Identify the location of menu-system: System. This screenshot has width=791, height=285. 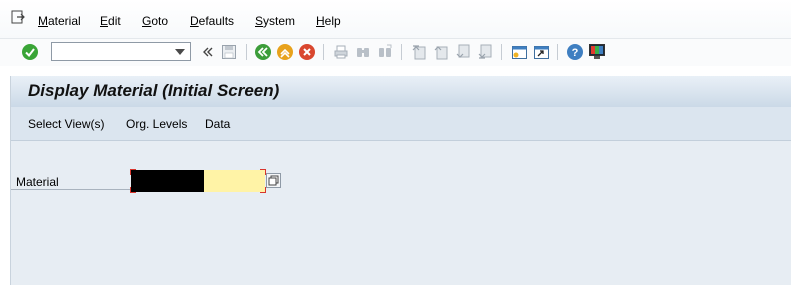
(275, 21).